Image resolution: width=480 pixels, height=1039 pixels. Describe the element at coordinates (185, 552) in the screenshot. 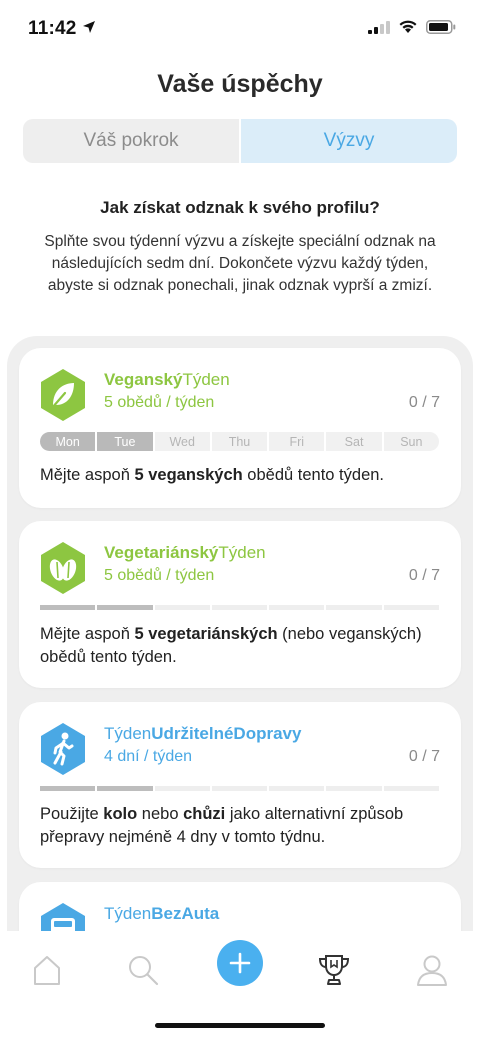

I see `challenge-title: VegetariánskýTýden` at that location.